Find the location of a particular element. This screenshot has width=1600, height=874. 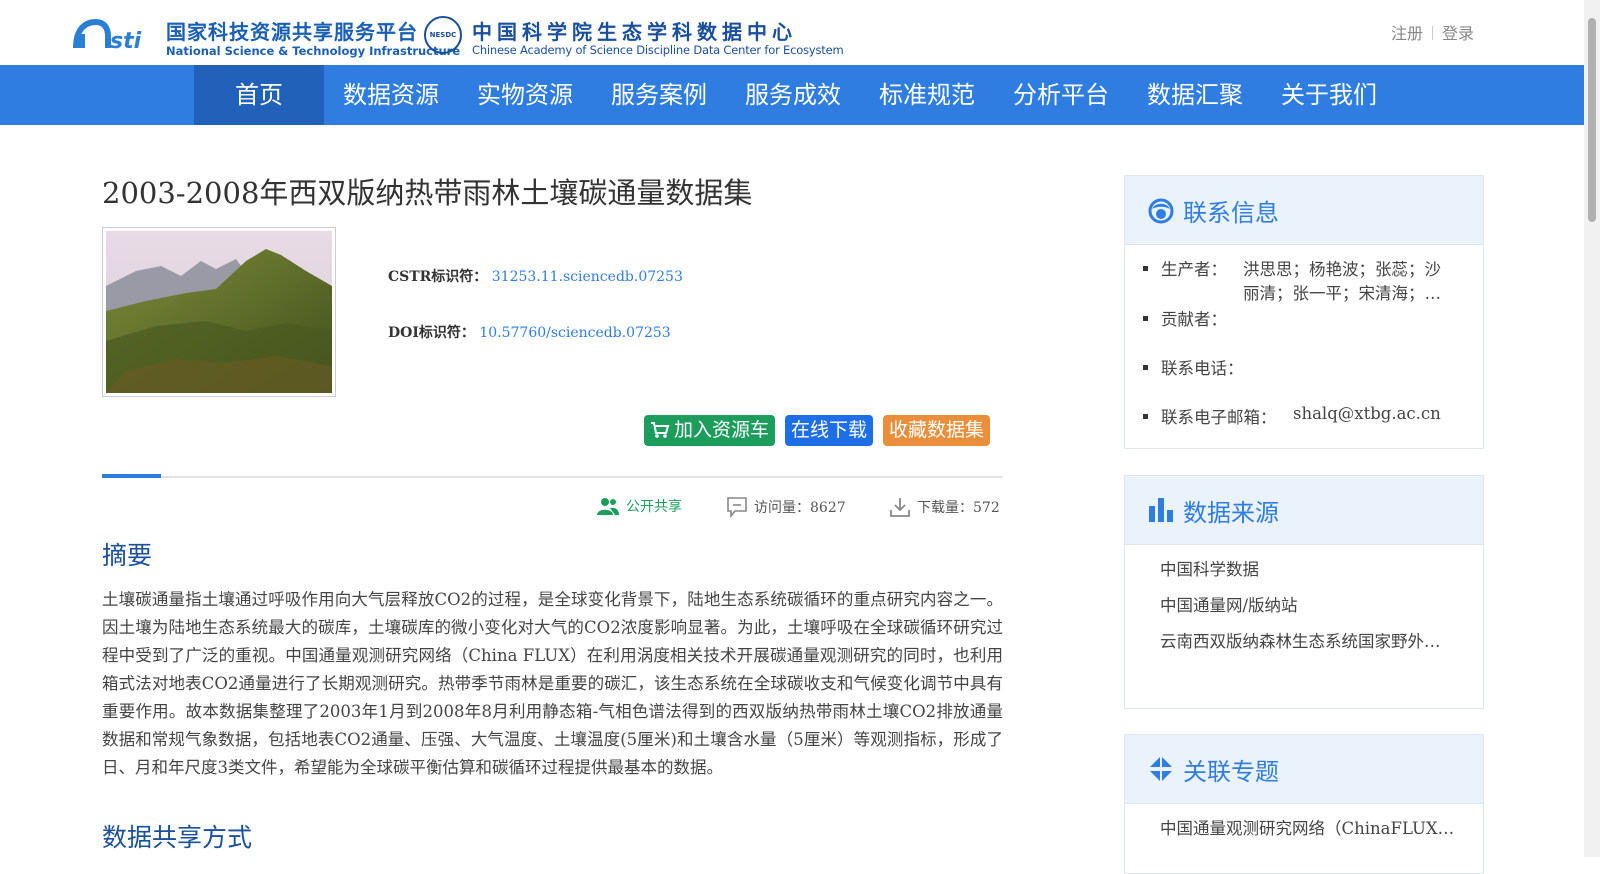

comment-icon is located at coordinates (737, 507).